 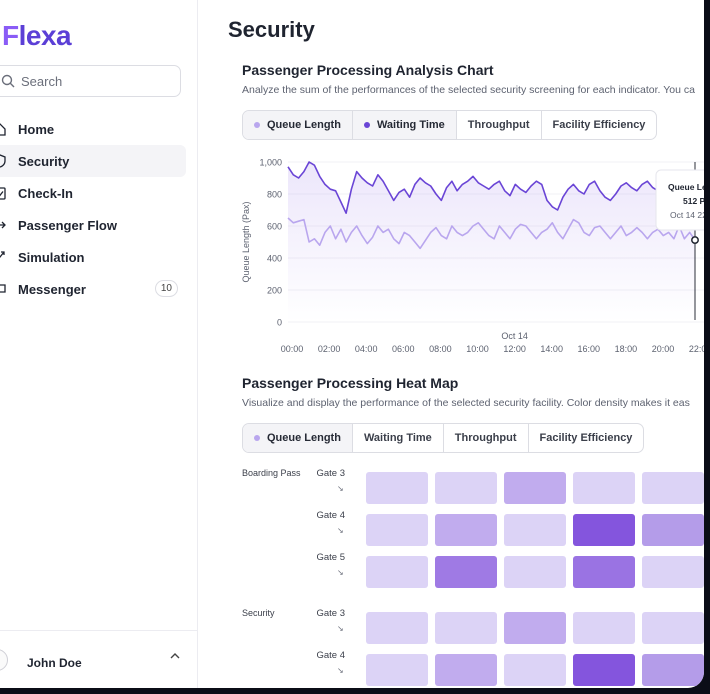 What do you see at coordinates (52, 289) in the screenshot?
I see `sidebar-item-label: Messenger` at bounding box center [52, 289].